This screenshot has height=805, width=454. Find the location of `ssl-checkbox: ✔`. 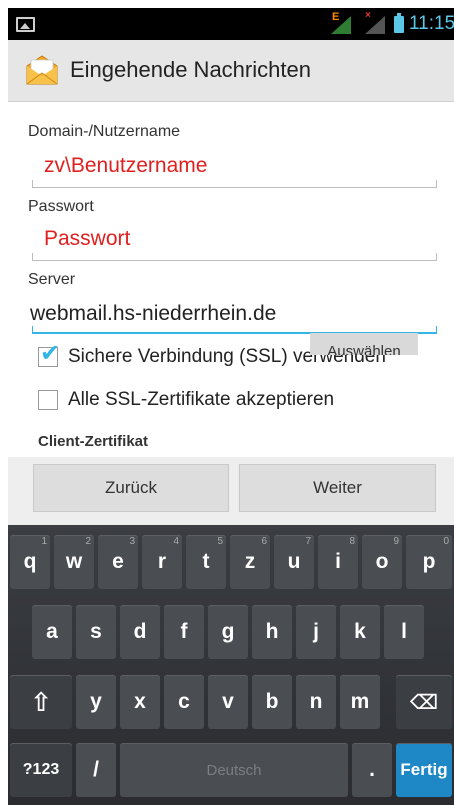

ssl-checkbox: ✔ is located at coordinates (49, 354).